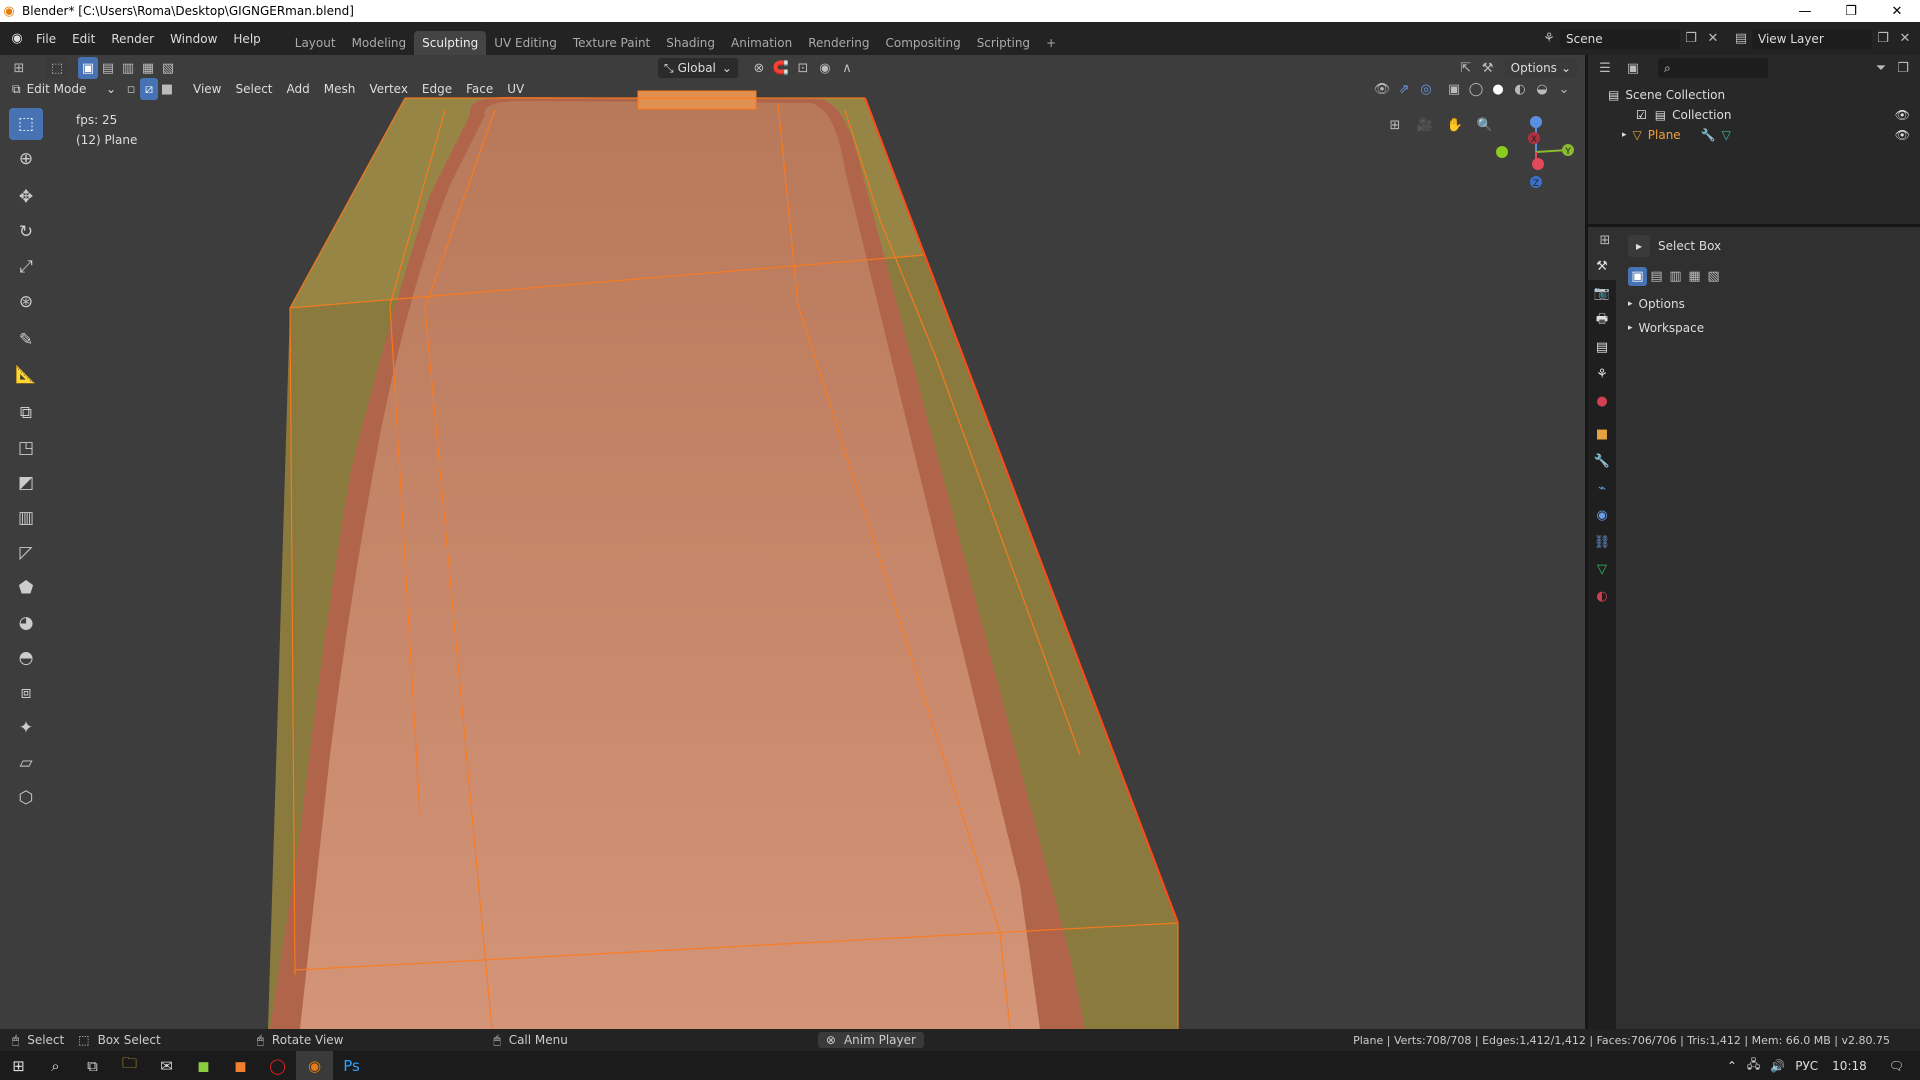 Image resolution: width=1920 pixels, height=1080 pixels. I want to click on render-tab-icon: 📷, so click(1602, 293).